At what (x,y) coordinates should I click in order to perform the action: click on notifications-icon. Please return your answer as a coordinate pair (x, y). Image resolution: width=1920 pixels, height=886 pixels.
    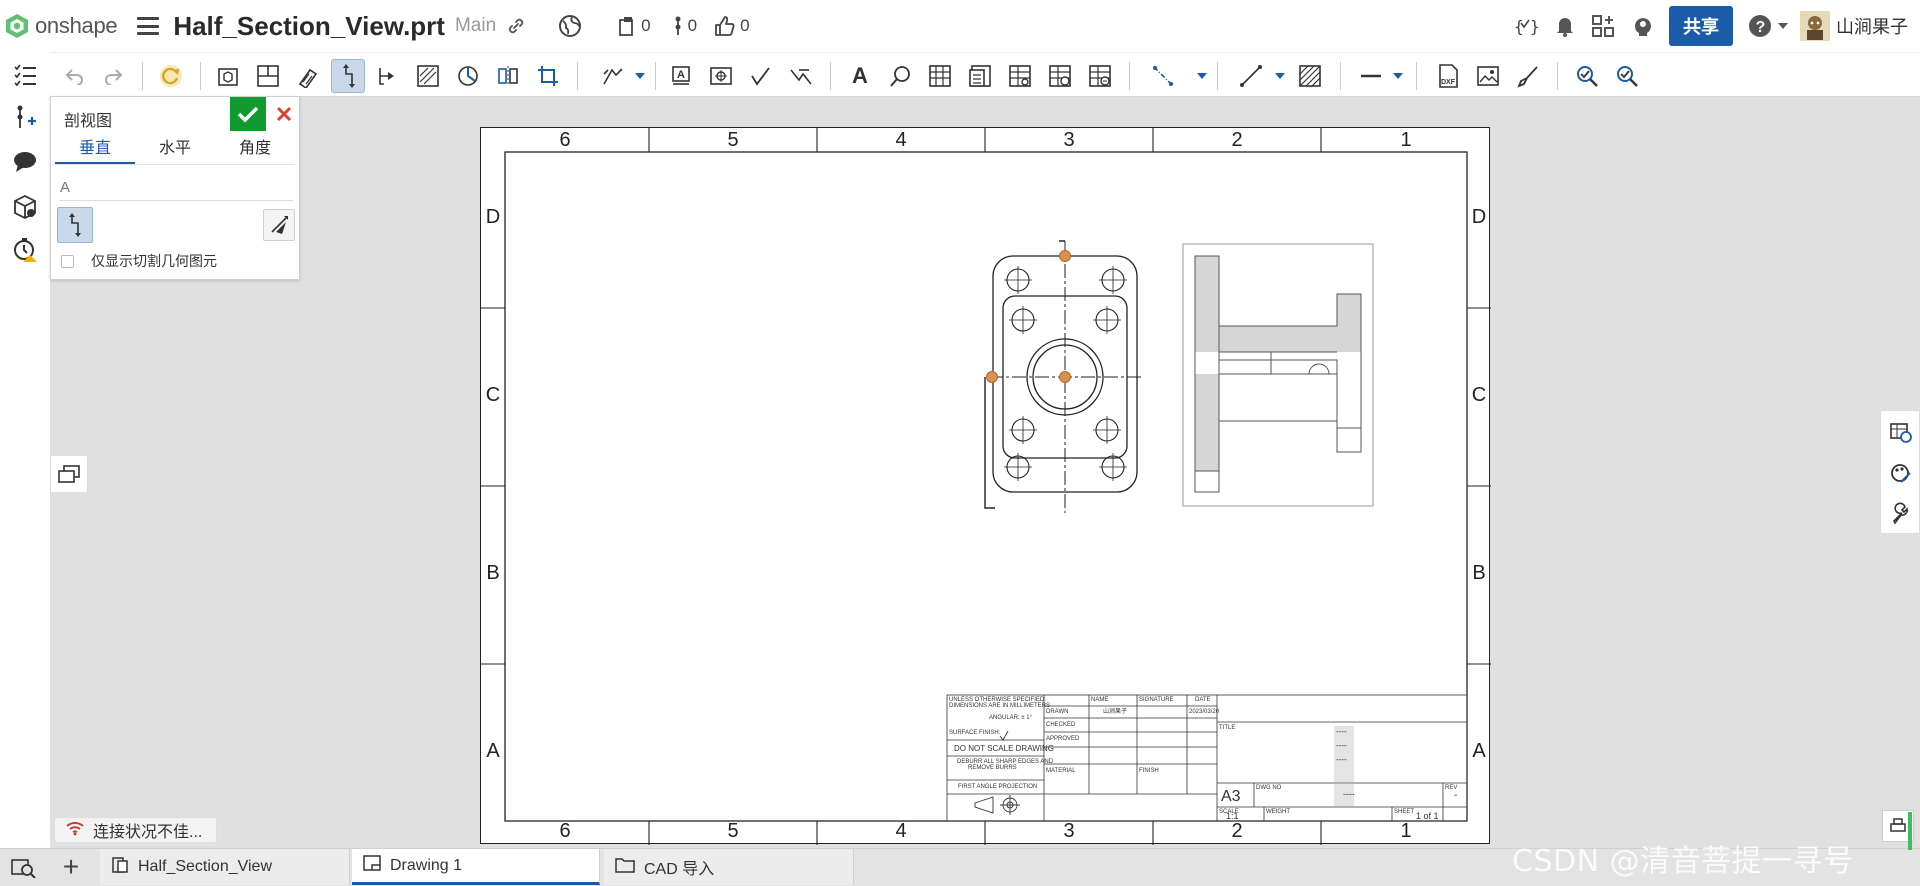
    Looking at the image, I should click on (1565, 26).